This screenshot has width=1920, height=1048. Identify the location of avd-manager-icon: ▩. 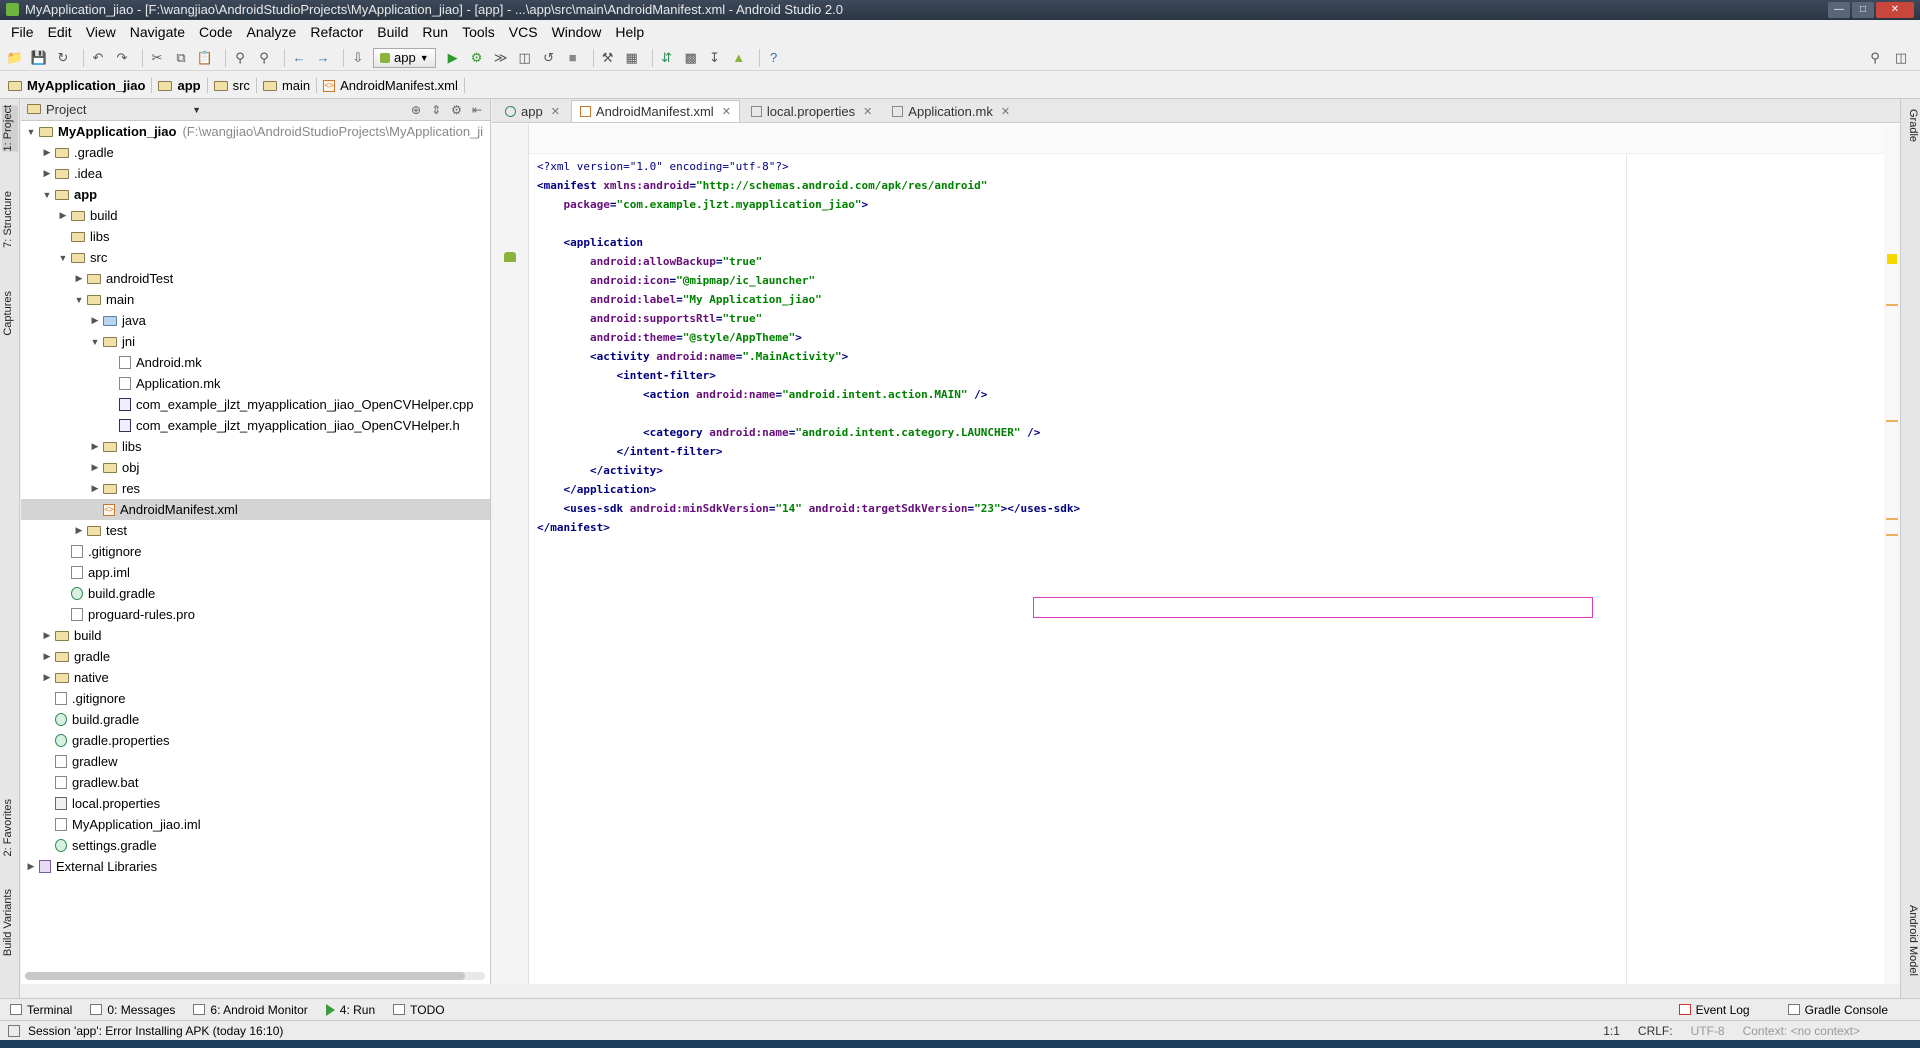
(691, 58).